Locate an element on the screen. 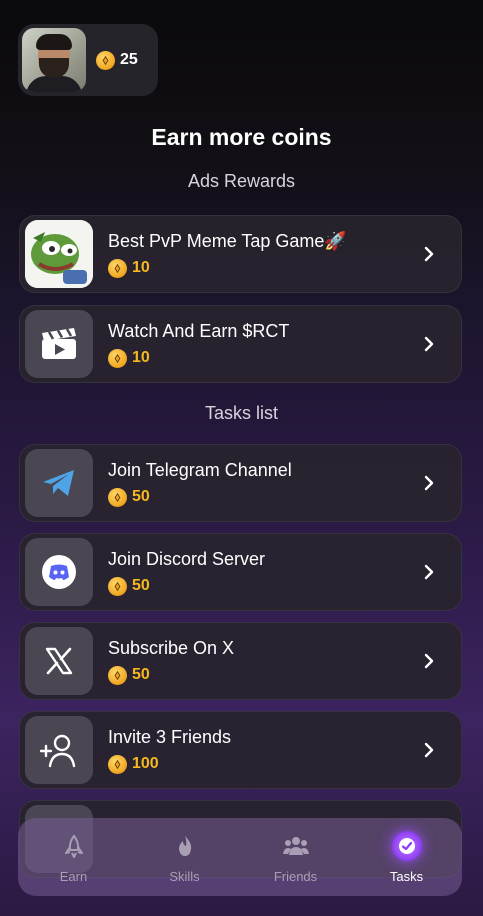 This screenshot has width=483, height=916. balance-value: 25 is located at coordinates (129, 59).